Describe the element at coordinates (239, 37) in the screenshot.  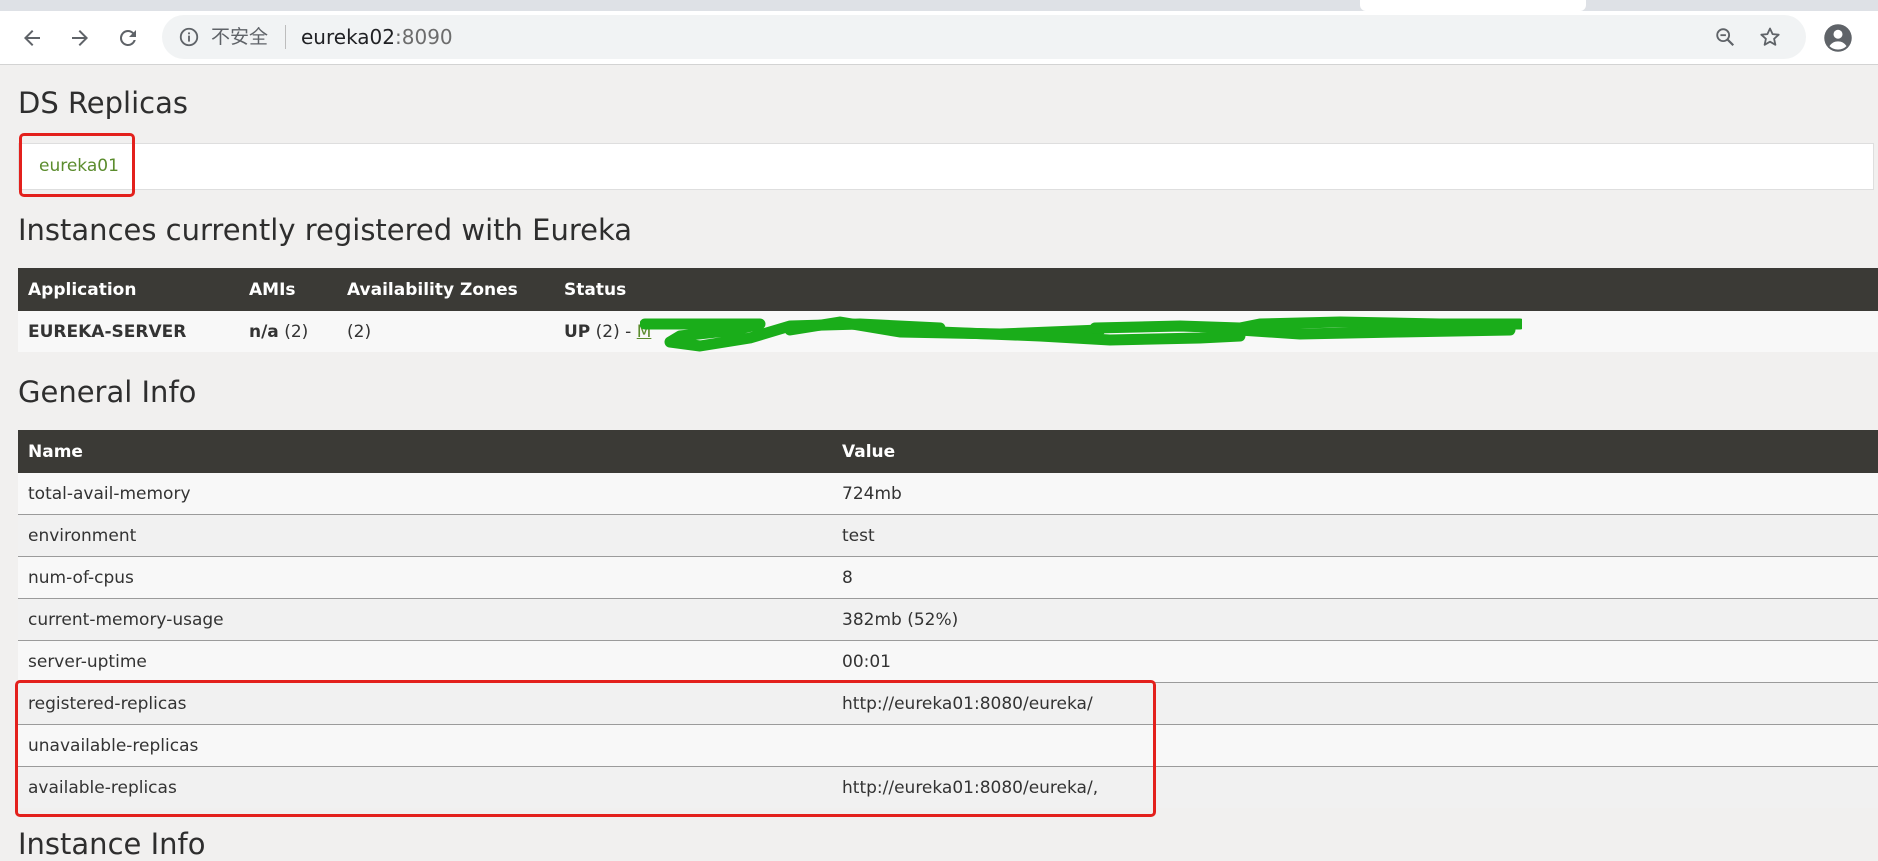
I see `security-label: 不安全` at that location.